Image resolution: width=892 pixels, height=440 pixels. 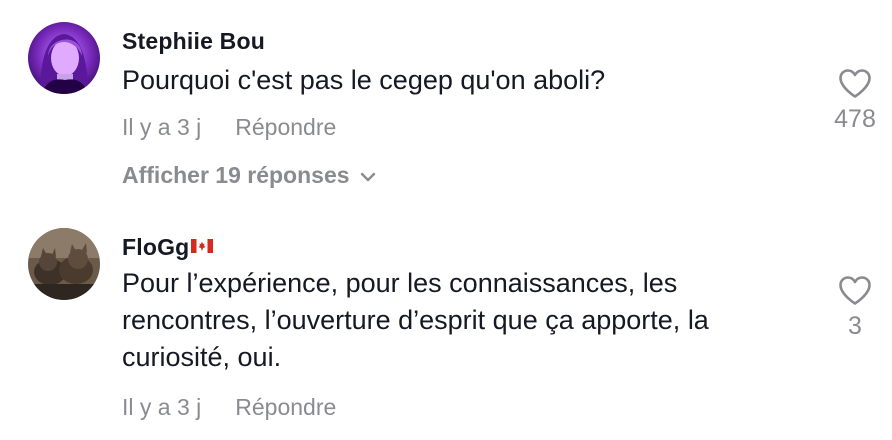 I want to click on canada-flag-icon, so click(x=202, y=246).